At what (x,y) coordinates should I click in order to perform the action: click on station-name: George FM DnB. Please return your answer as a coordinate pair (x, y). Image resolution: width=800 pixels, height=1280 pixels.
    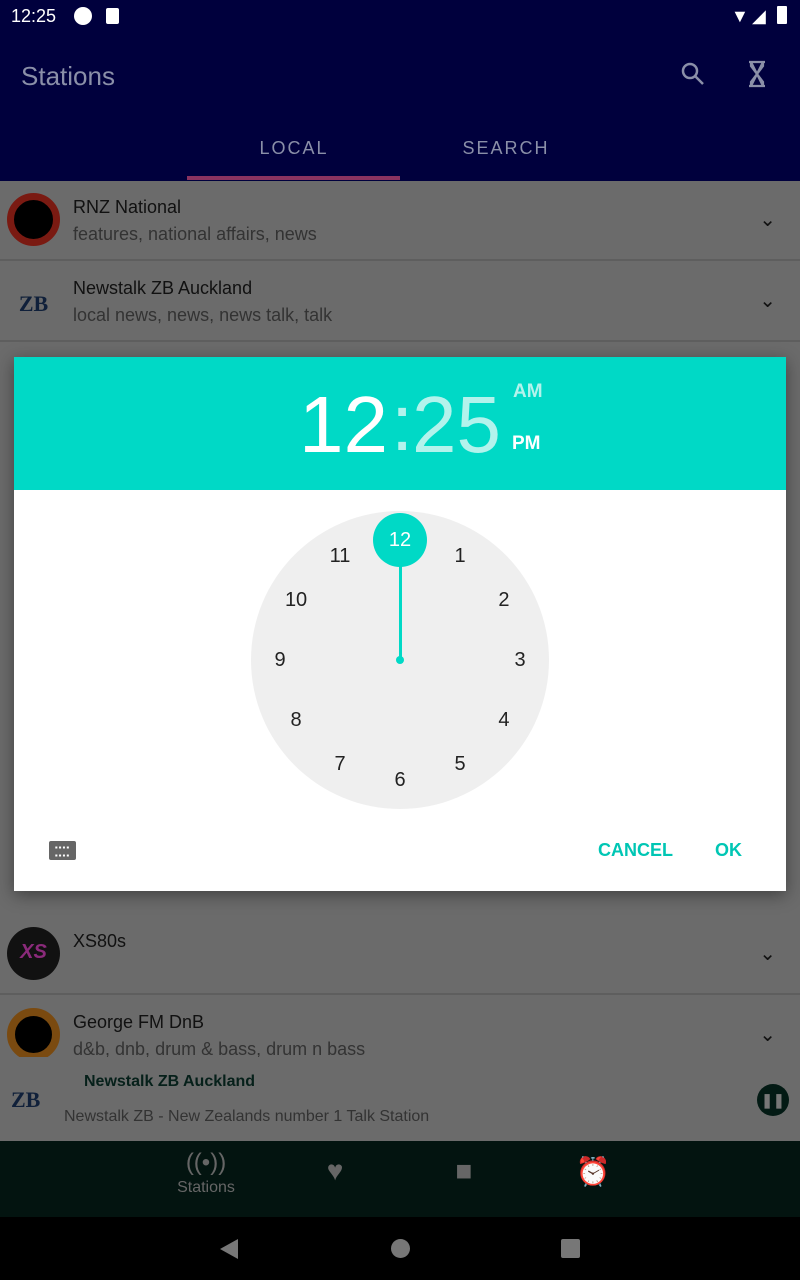
    Looking at the image, I should click on (139, 1022).